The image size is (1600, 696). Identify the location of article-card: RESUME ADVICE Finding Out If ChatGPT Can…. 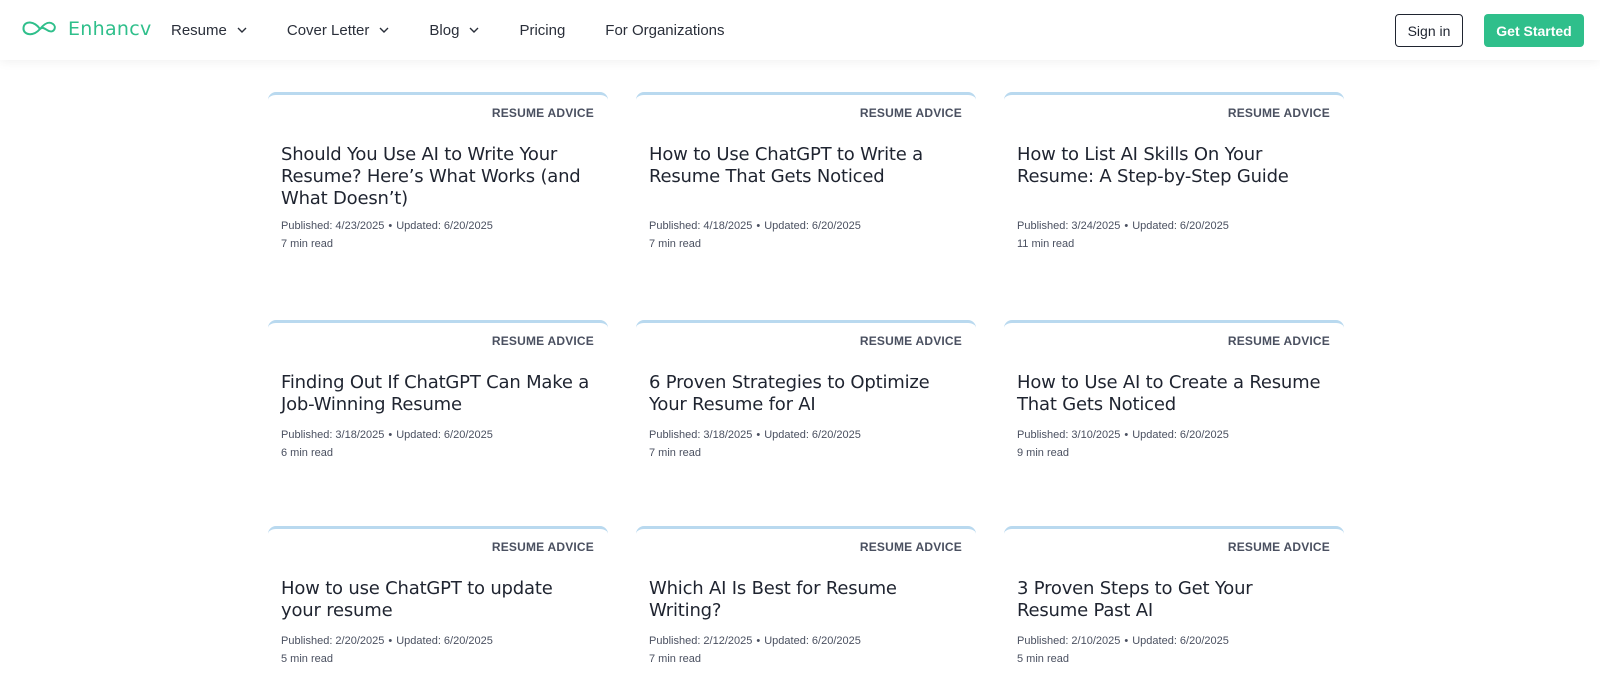
(438, 423).